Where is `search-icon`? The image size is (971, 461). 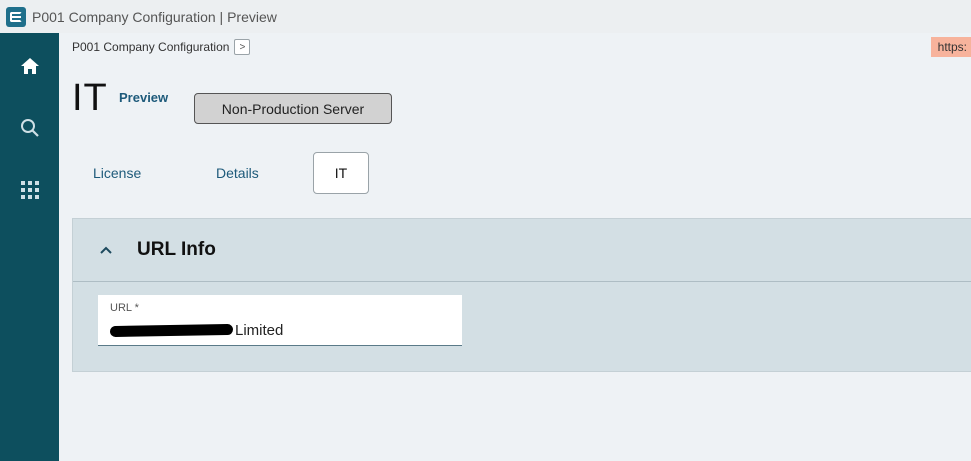 search-icon is located at coordinates (29, 128).